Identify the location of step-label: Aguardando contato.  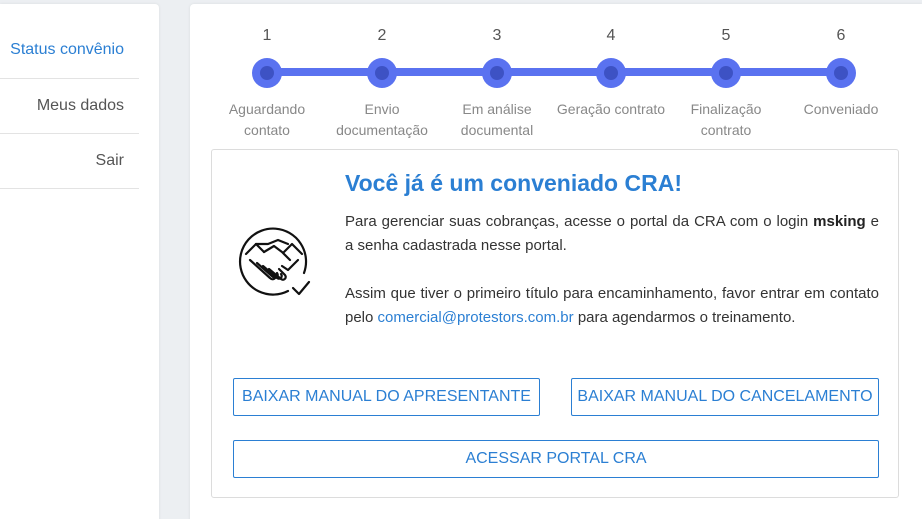
(267, 120).